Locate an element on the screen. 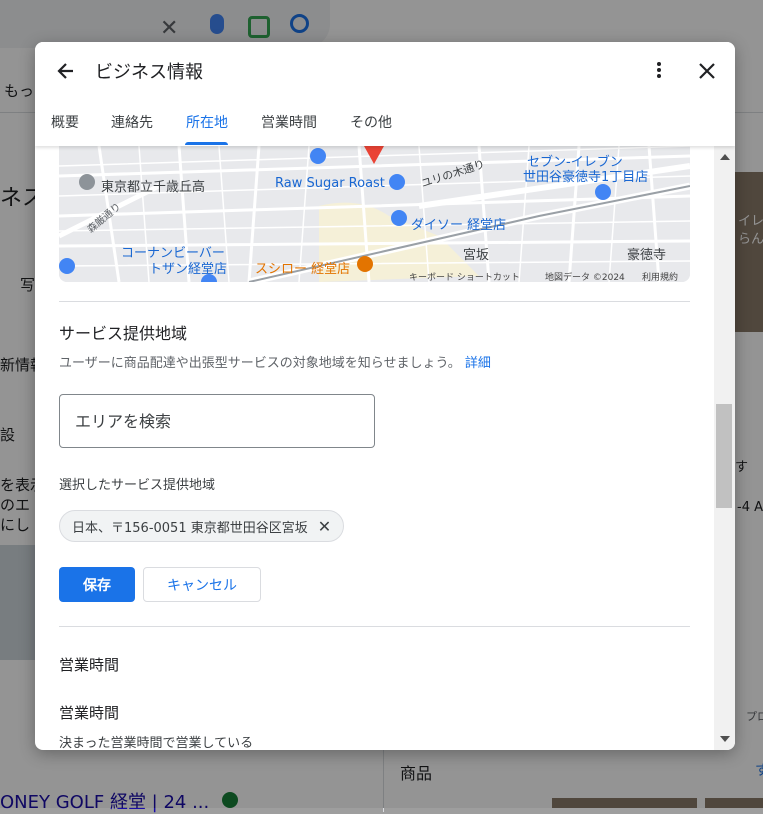 Image resolution: width=763 pixels, height=814 pixels. area-search-input is located at coordinates (217, 421).